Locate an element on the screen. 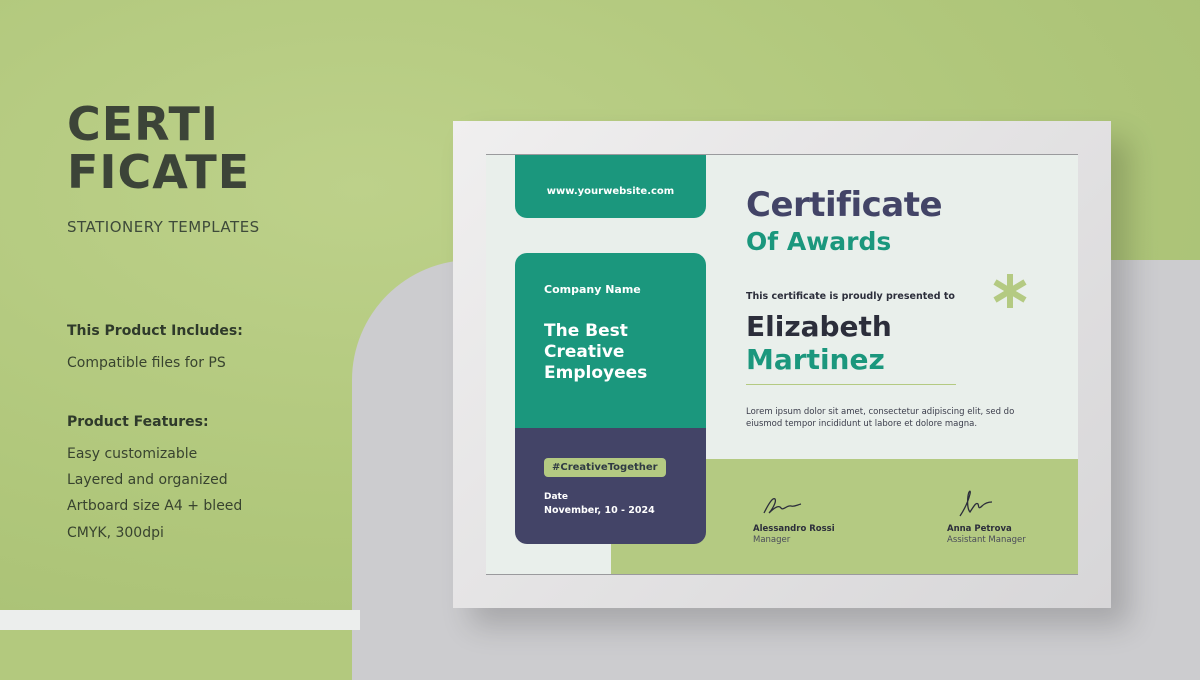 The width and height of the screenshot is (1200, 680). includes-heading: This Product Includes: is located at coordinates (155, 331).